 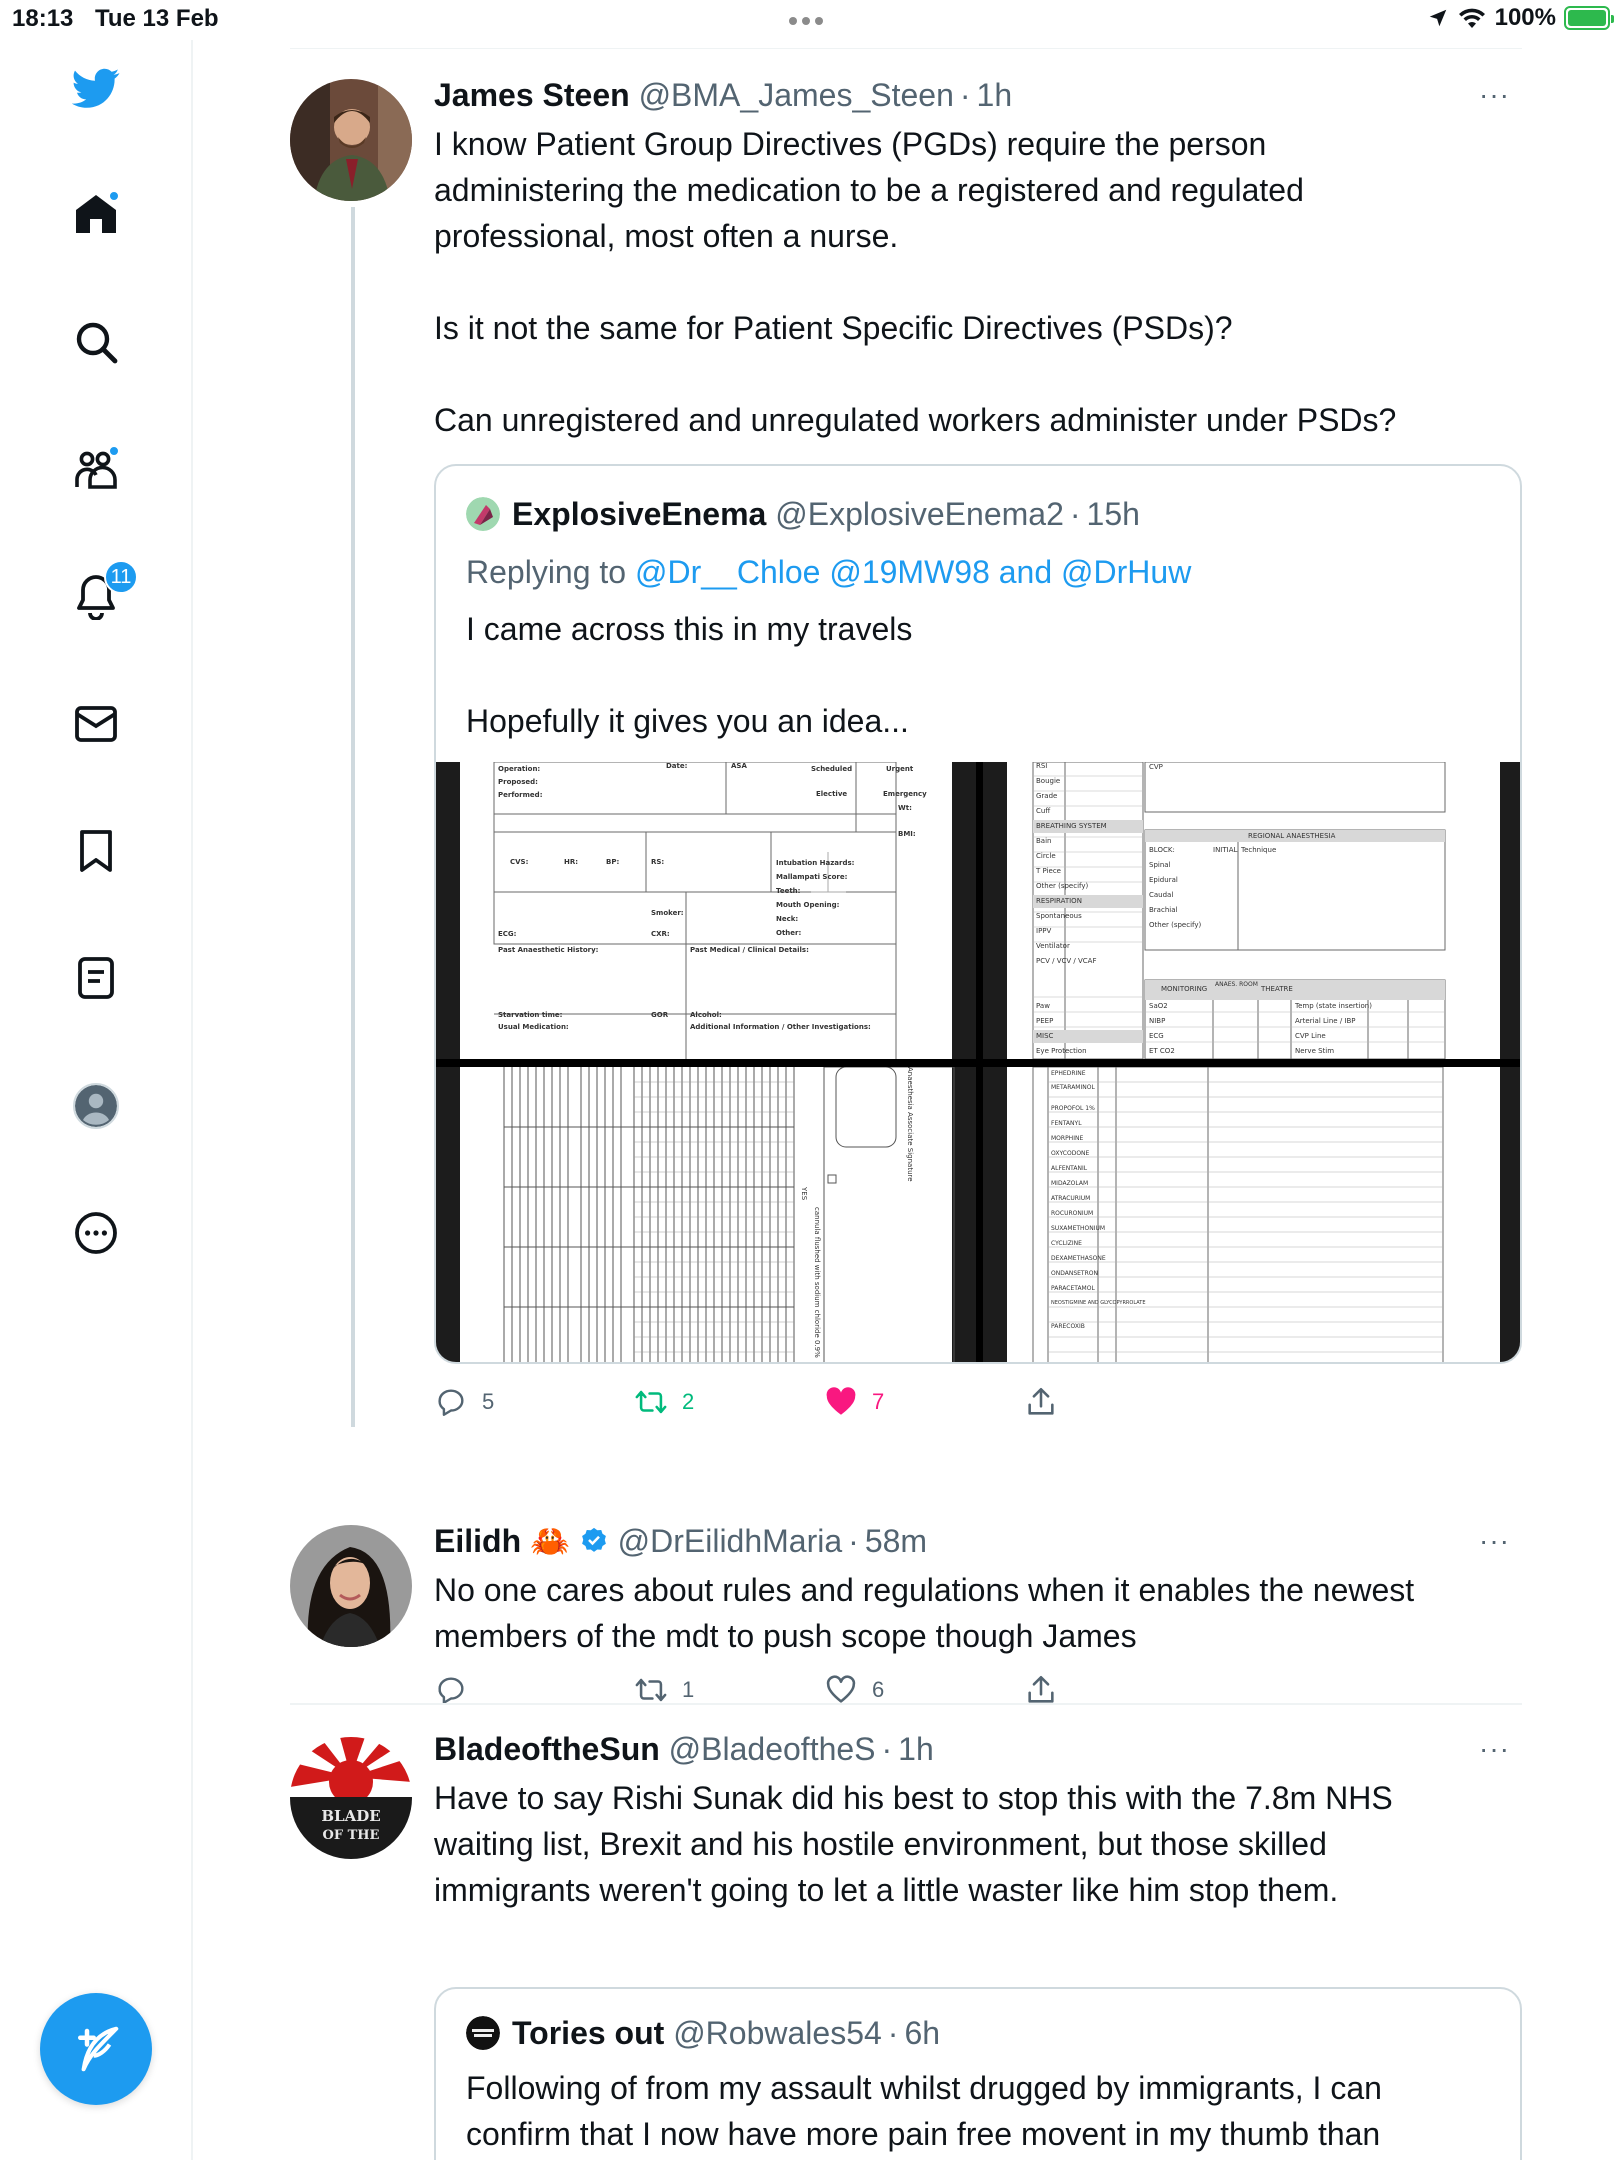 What do you see at coordinates (1277, 989) in the screenshot?
I see `form-label: THEATRE` at bounding box center [1277, 989].